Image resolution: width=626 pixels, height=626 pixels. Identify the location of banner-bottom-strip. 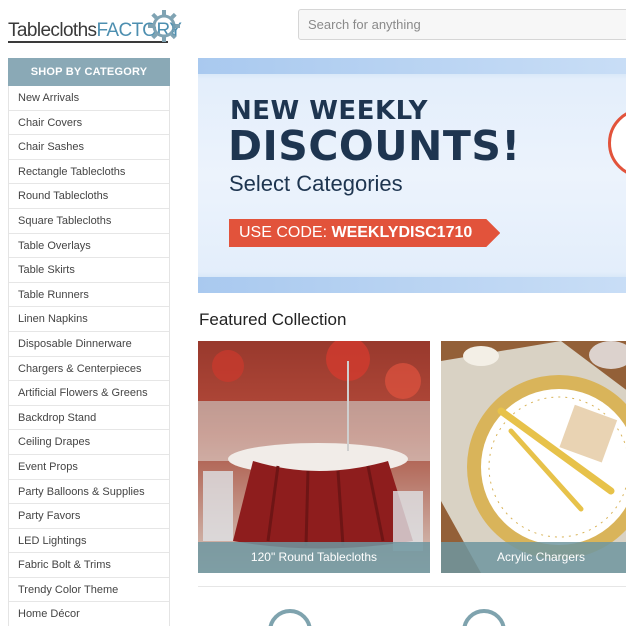
(412, 285).